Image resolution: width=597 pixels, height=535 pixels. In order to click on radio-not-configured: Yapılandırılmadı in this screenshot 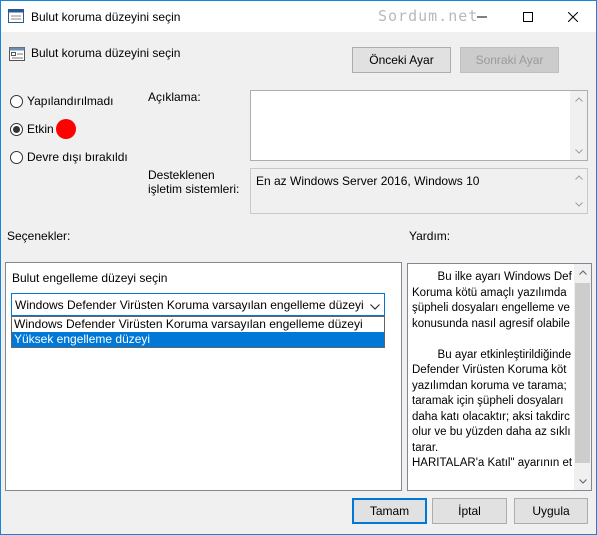, I will do `click(62, 101)`.